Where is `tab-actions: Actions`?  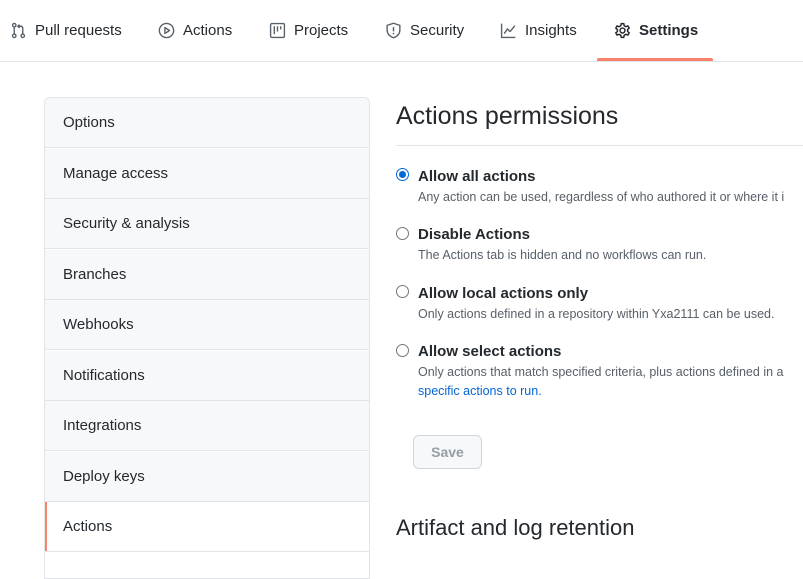
tab-actions: Actions is located at coordinates (195, 30).